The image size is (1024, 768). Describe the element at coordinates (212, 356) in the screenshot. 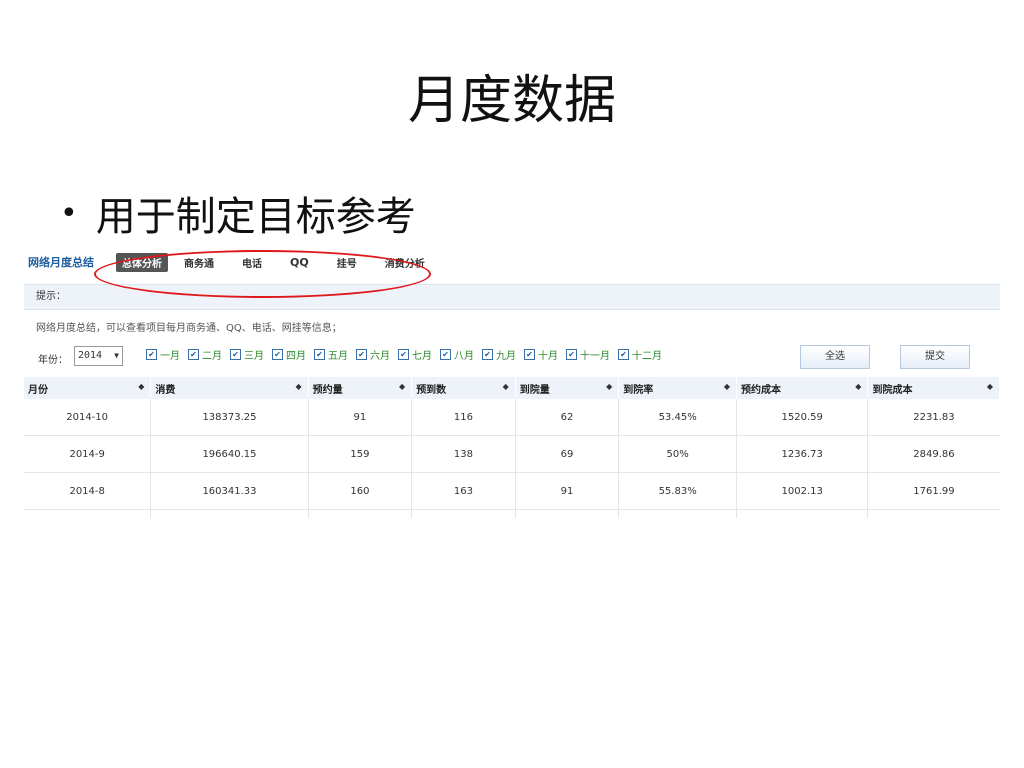

I see `month-label: 二月` at that location.